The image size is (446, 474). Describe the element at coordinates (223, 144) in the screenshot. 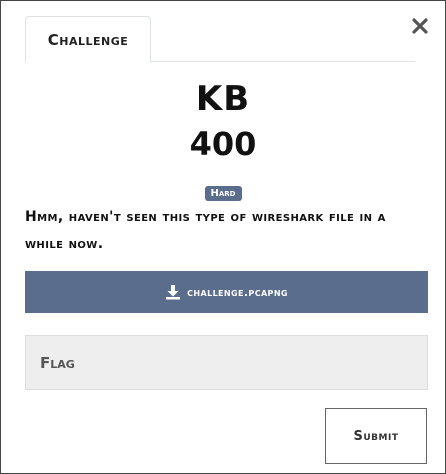

I see `challenge-value: 400` at that location.